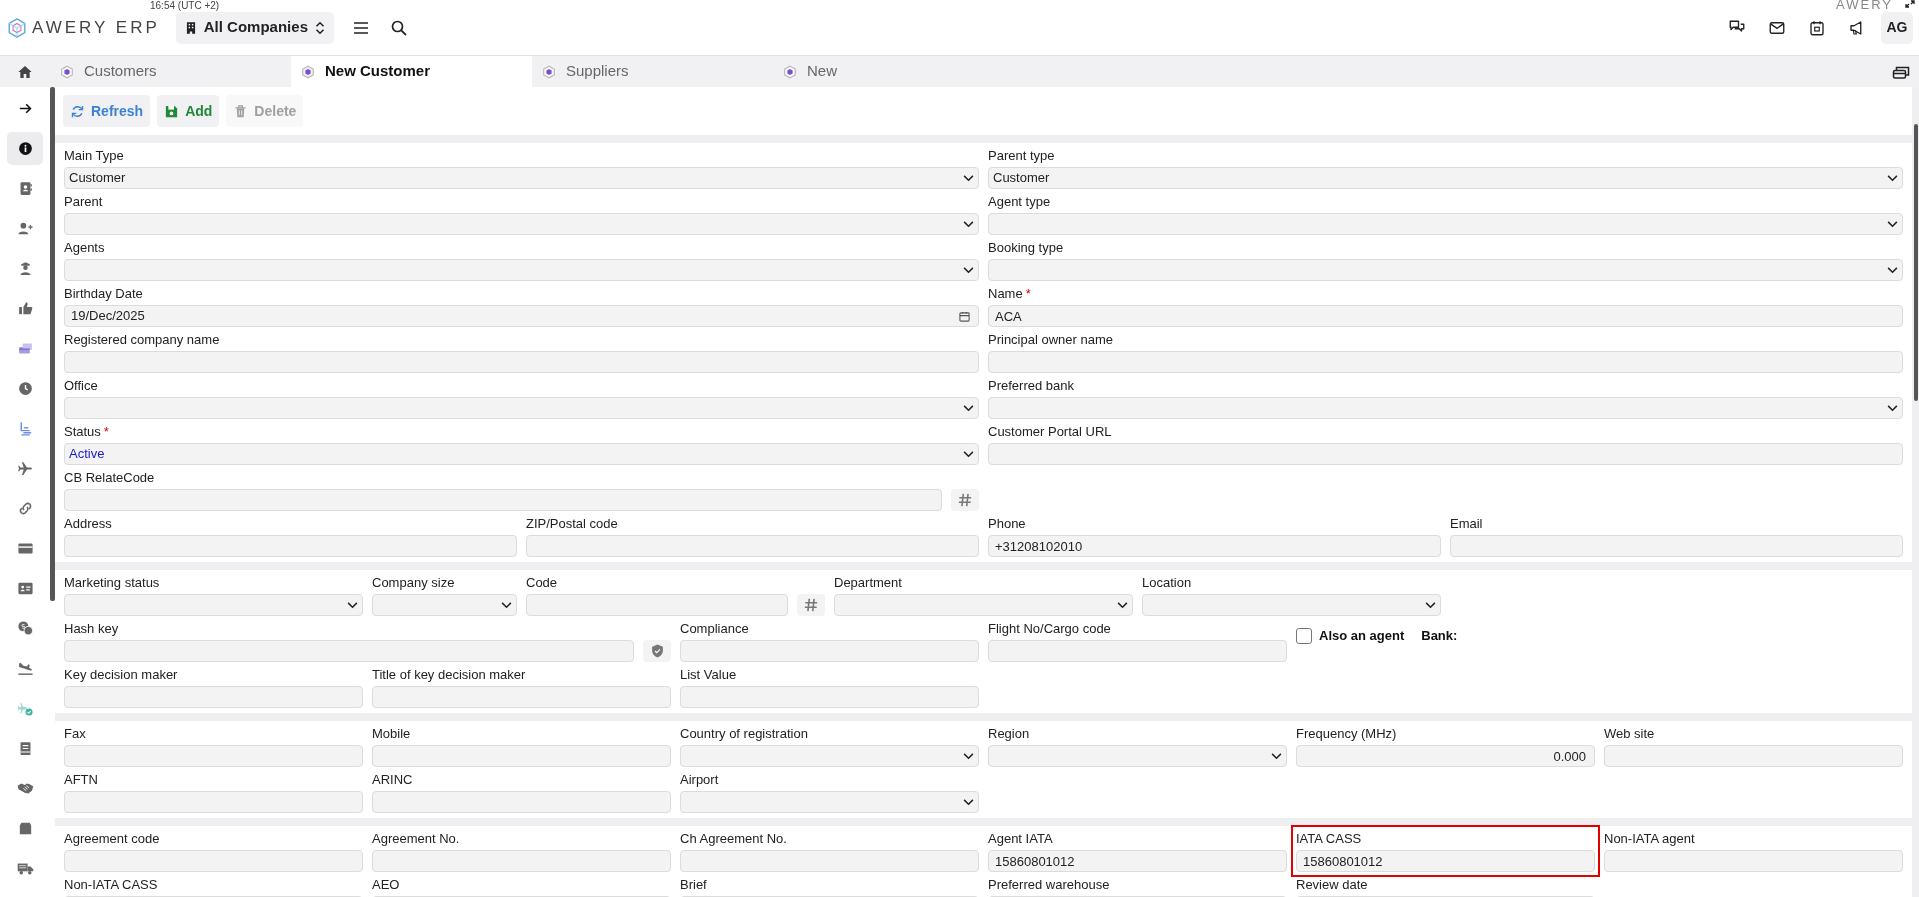  Describe the element at coordinates (1050, 432) in the screenshot. I see `field-label: Customer Portal URL` at that location.